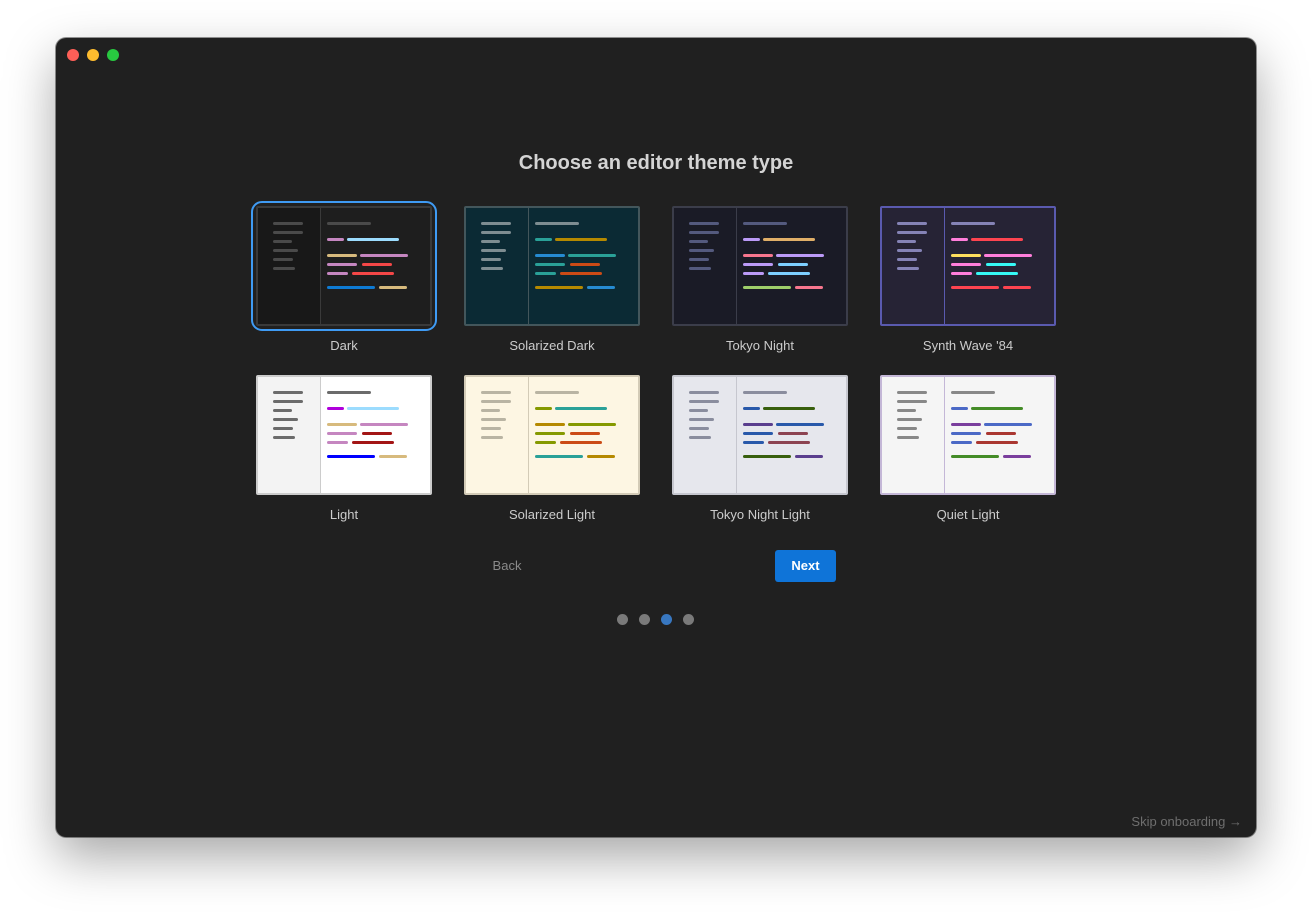  I want to click on theme-option-quiet-light: Quiet Light, so click(968, 448).